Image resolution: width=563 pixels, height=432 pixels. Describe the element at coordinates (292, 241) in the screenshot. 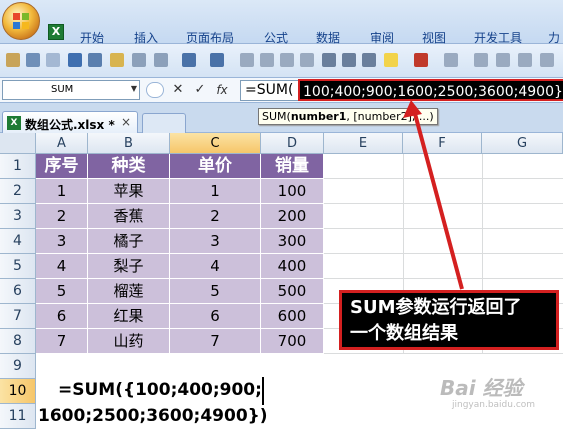

I see `table-cell: 300` at that location.